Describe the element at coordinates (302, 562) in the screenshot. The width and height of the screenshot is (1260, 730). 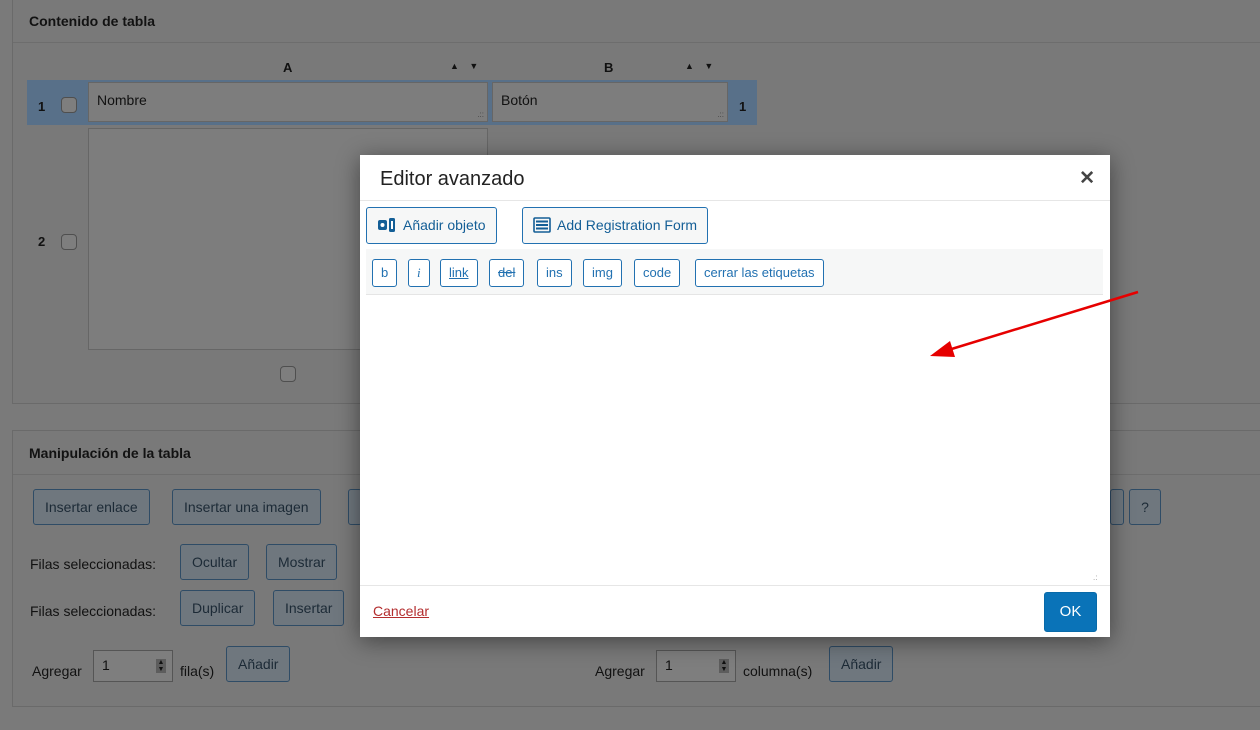
I see `show-rows-button: Mostrar` at that location.